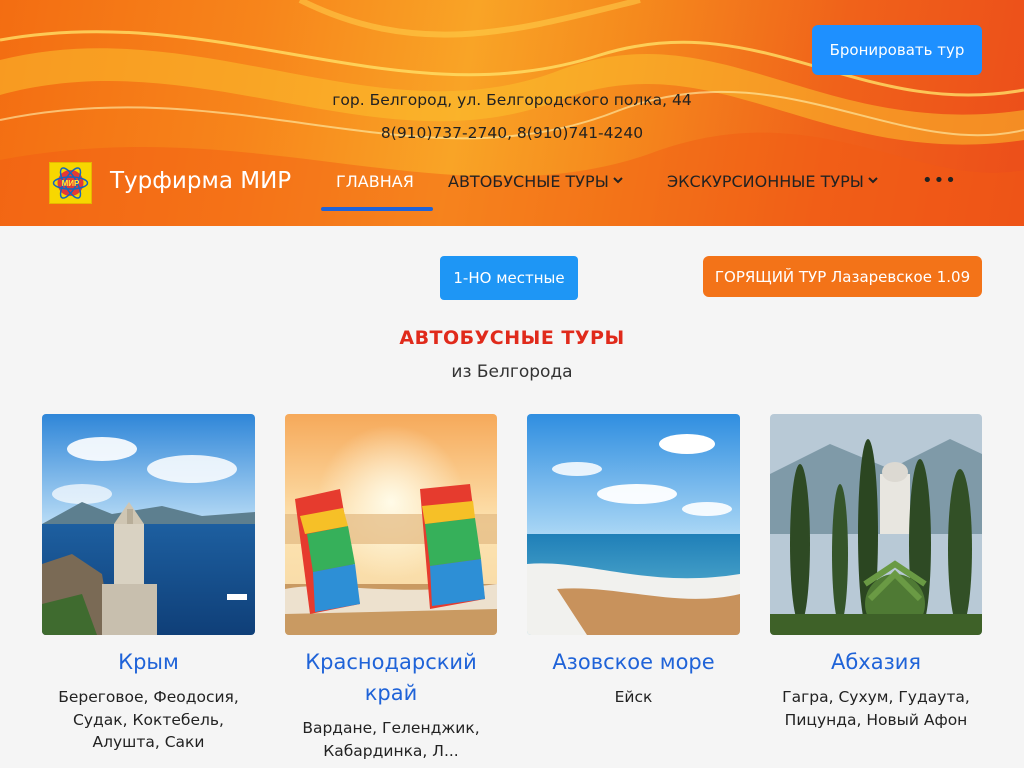  Describe the element at coordinates (633, 524) in the screenshot. I see `azov-image` at that location.